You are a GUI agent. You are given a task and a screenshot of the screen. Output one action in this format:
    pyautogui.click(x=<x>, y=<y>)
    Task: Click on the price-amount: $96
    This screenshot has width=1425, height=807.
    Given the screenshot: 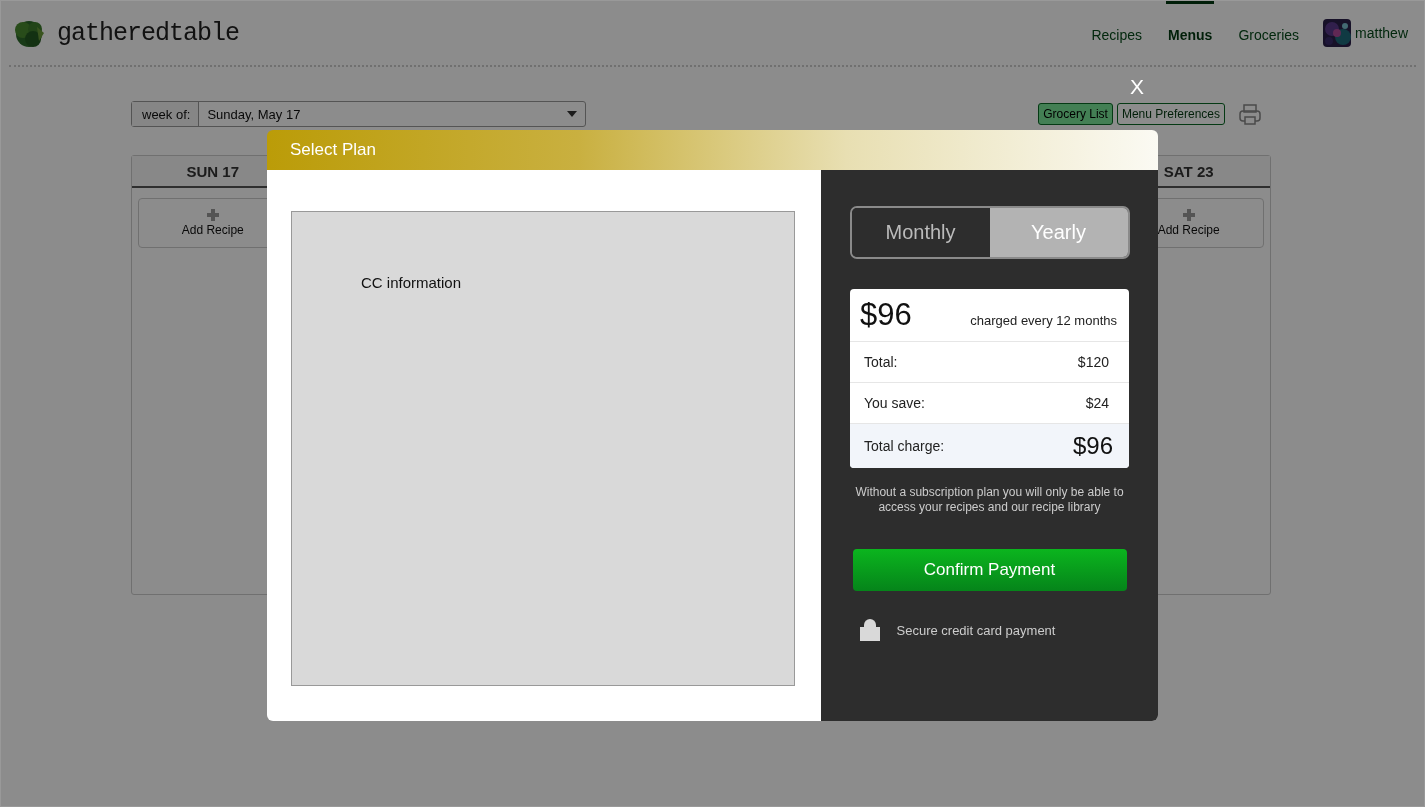 What is the action you would take?
    pyautogui.click(x=886, y=315)
    